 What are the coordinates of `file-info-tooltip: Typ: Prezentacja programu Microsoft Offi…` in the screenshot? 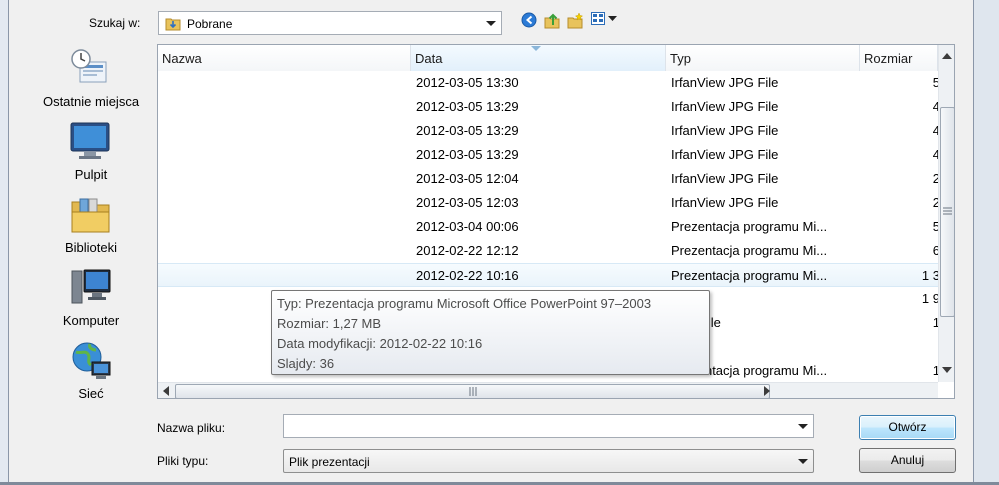 It's located at (490, 332).